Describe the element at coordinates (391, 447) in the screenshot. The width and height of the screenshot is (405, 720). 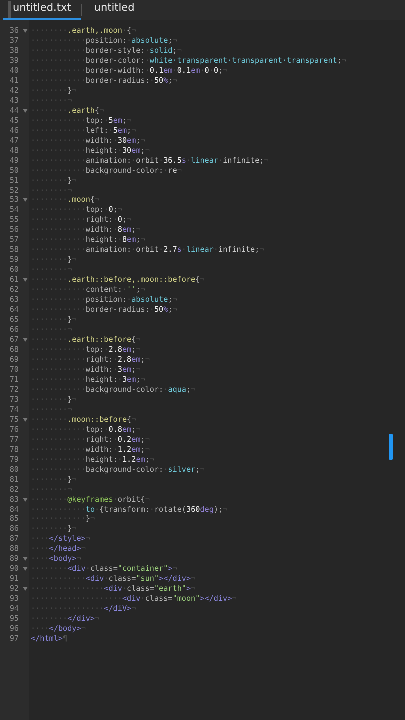
I see `scrollbar-thumb` at that location.